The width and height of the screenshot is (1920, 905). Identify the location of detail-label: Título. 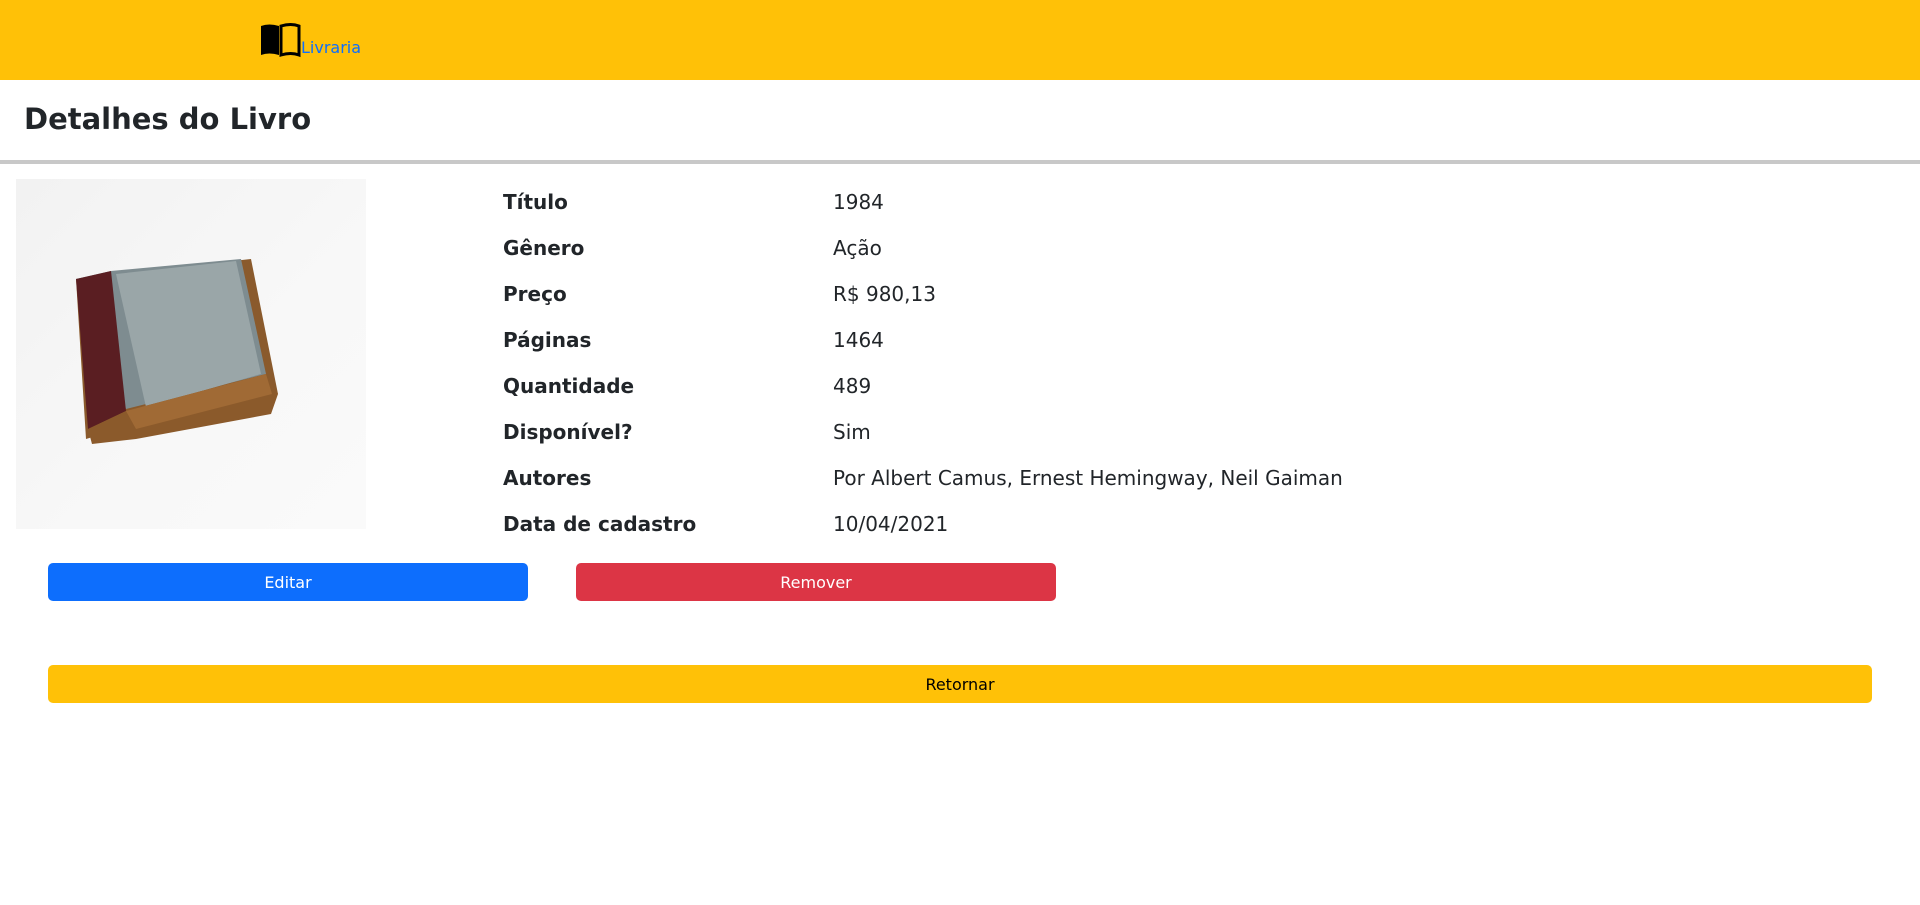
(535, 202).